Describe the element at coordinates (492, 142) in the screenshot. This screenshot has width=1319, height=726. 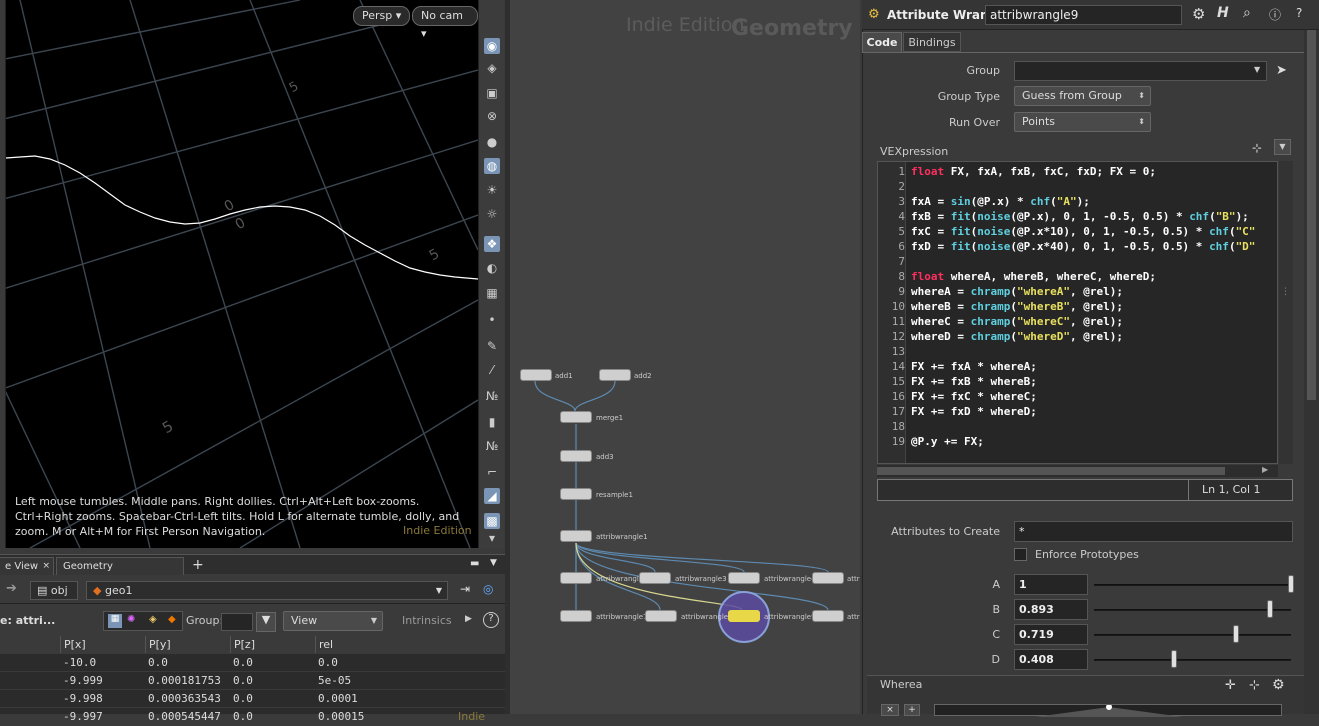
I see `shading-icon: ●` at that location.